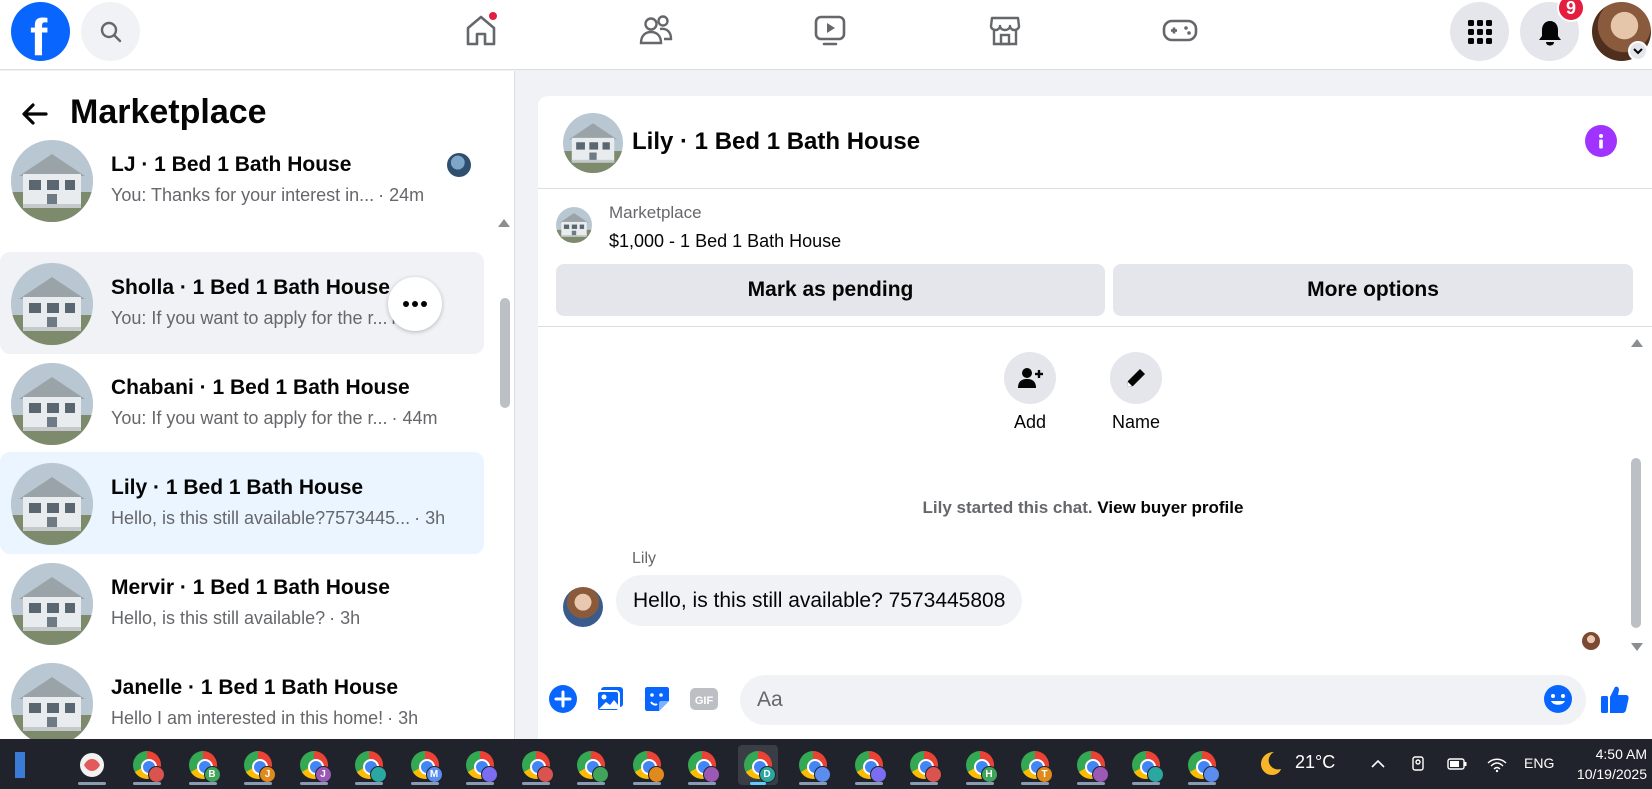 Image resolution: width=1652 pixels, height=789 pixels. Describe the element at coordinates (593, 143) in the screenshot. I see `chat-listing-avatar` at that location.